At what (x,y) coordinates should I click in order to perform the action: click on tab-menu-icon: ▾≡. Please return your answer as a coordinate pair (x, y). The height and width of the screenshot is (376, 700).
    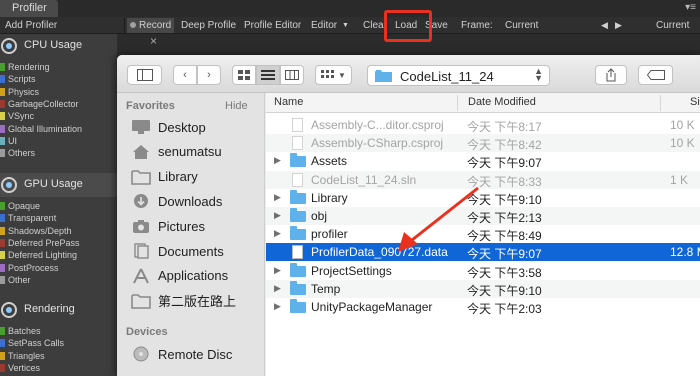
    Looking at the image, I should click on (690, 7).